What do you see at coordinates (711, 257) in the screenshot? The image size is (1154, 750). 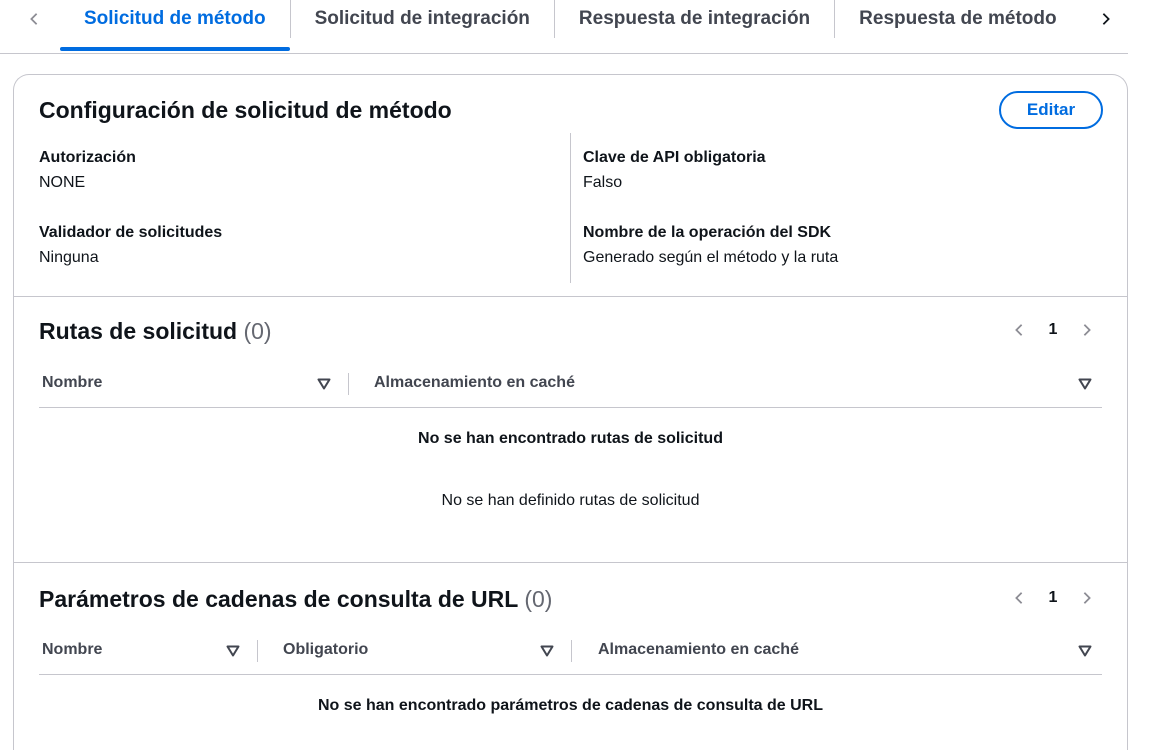 I see `sdk-operation-value: Generado según el método y la ruta` at bounding box center [711, 257].